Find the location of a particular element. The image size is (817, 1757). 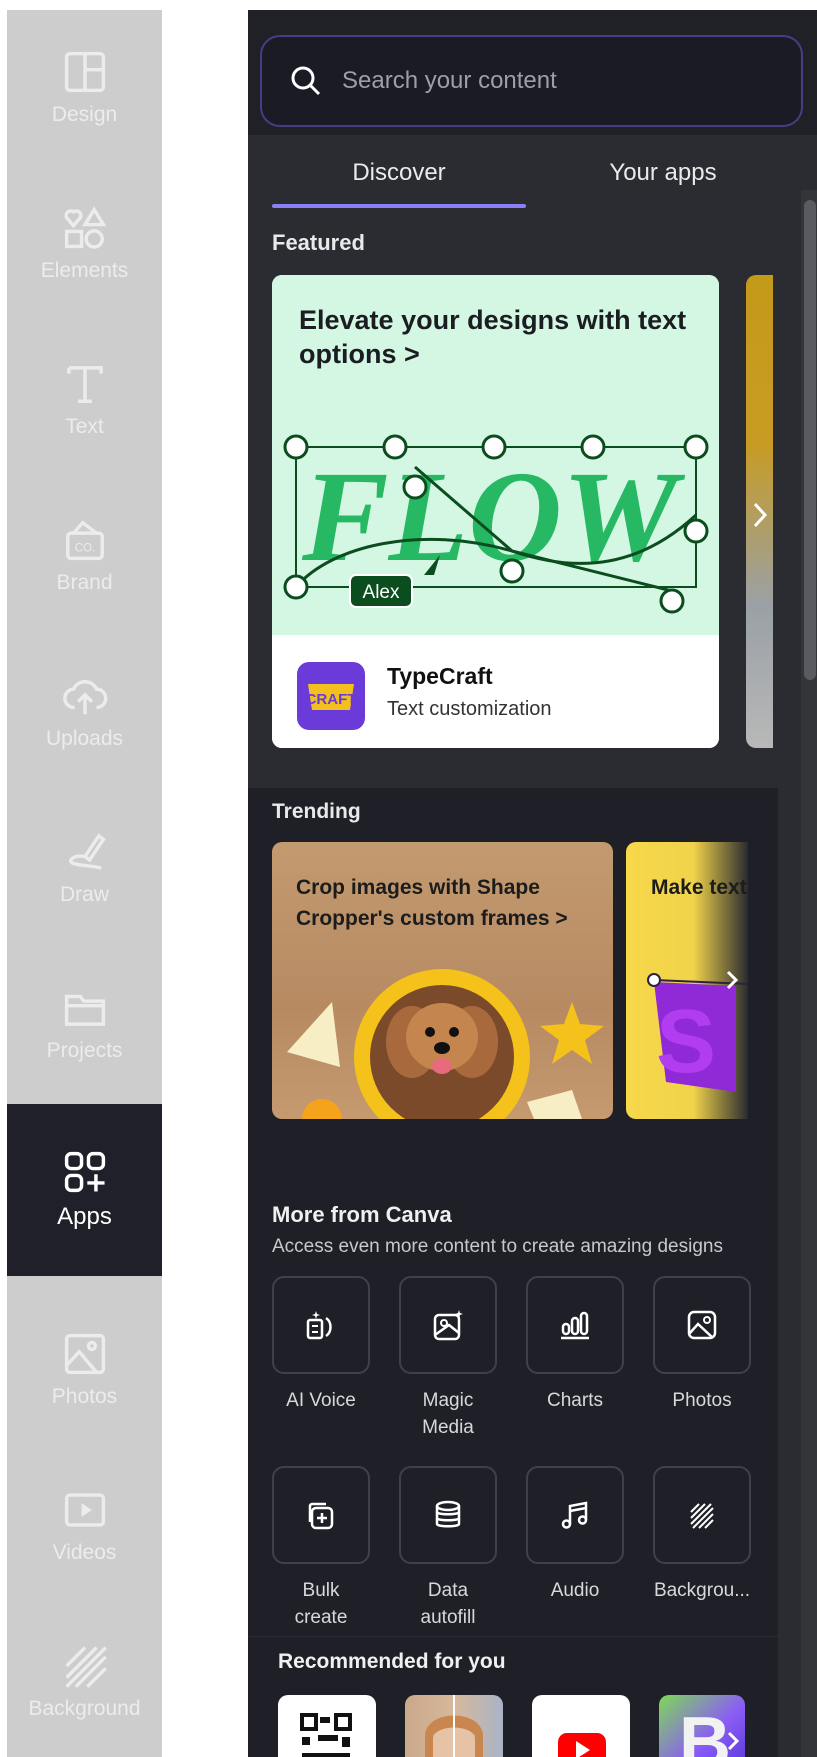

rail-item-elements: Elements is located at coordinates (84, 244).